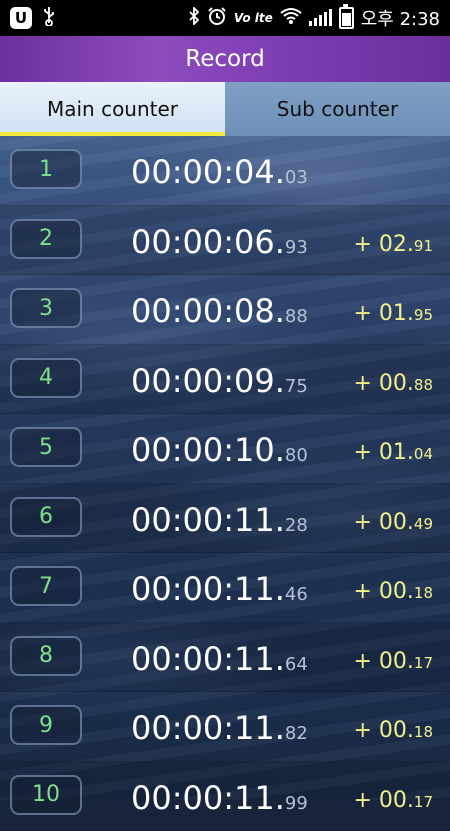 The width and height of the screenshot is (450, 831). What do you see at coordinates (400, 18) in the screenshot?
I see `clock: 오후 2:38` at bounding box center [400, 18].